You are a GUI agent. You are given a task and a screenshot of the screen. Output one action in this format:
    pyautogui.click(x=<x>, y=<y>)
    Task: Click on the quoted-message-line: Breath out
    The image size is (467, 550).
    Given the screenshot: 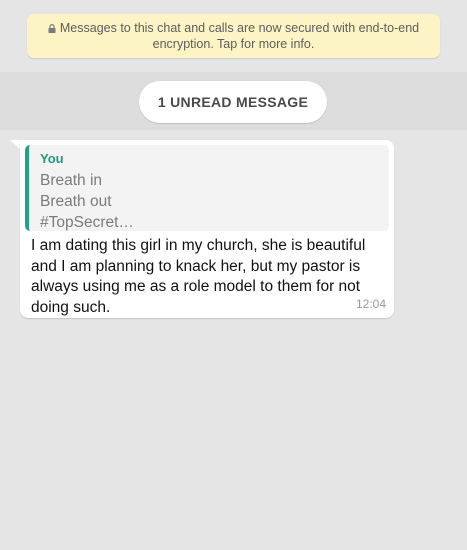 What is the action you would take?
    pyautogui.click(x=76, y=201)
    